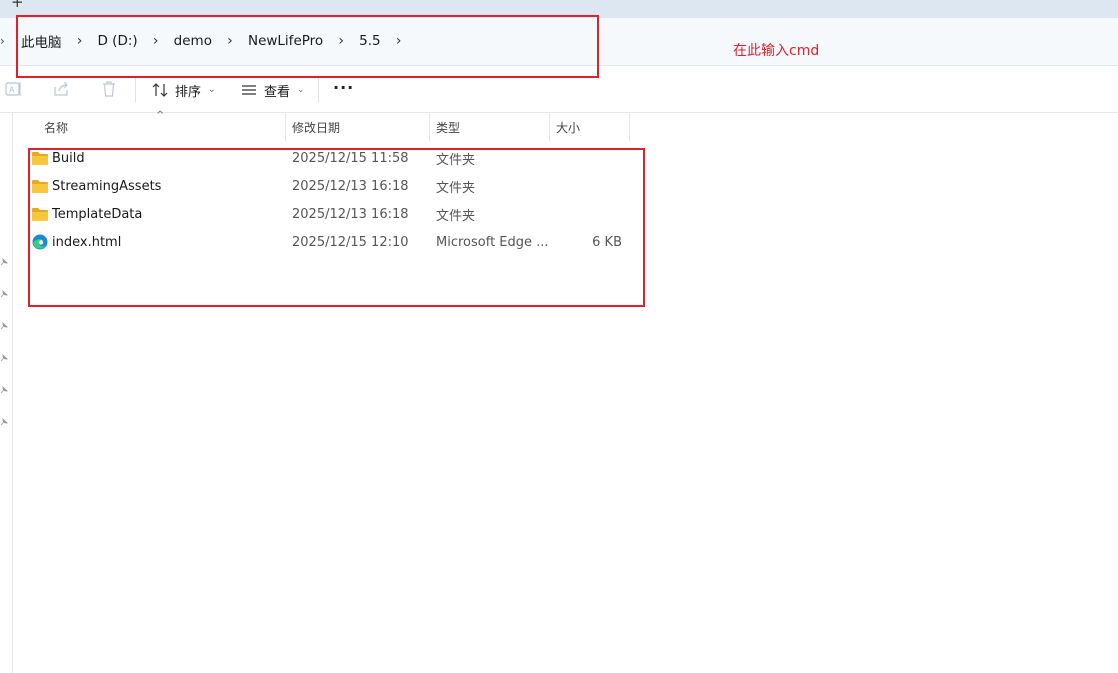 The image size is (1118, 673). What do you see at coordinates (4, 41) in the screenshot?
I see `chevron-right-icon: ›` at bounding box center [4, 41].